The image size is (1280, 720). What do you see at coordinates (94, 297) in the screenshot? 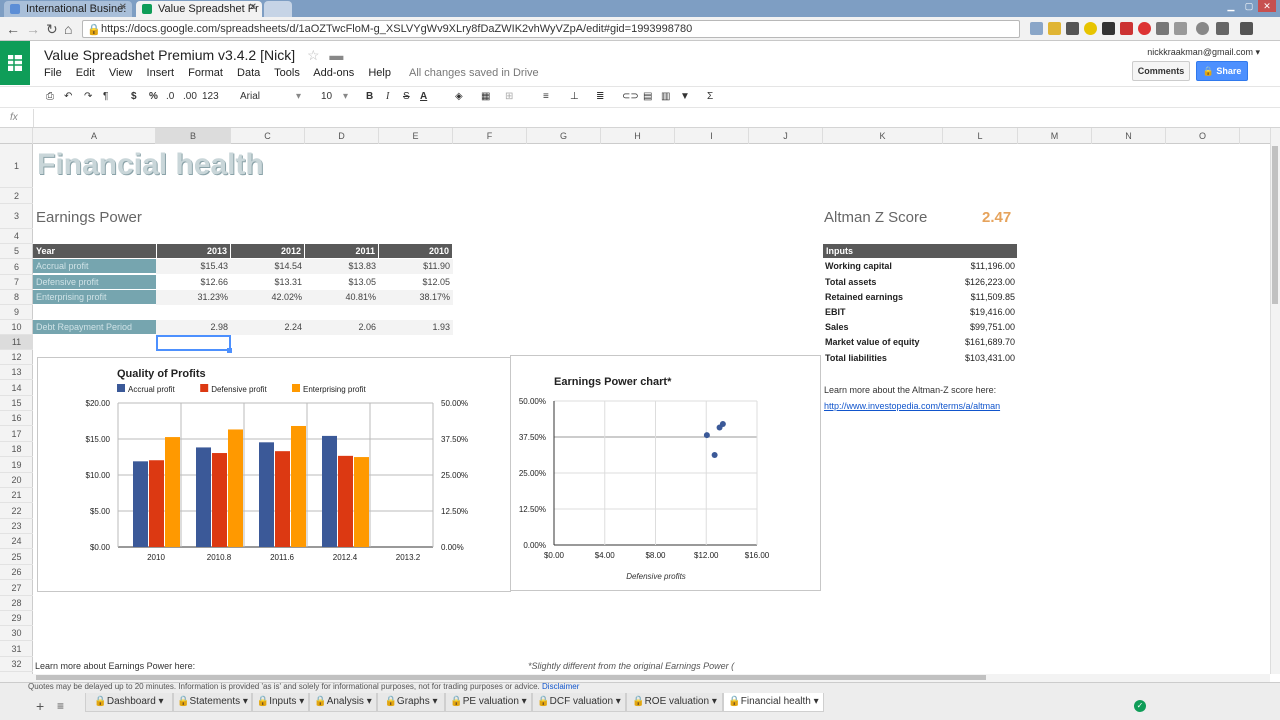
I see `row-label-enterprising-profit: Enterprising profit` at bounding box center [94, 297].